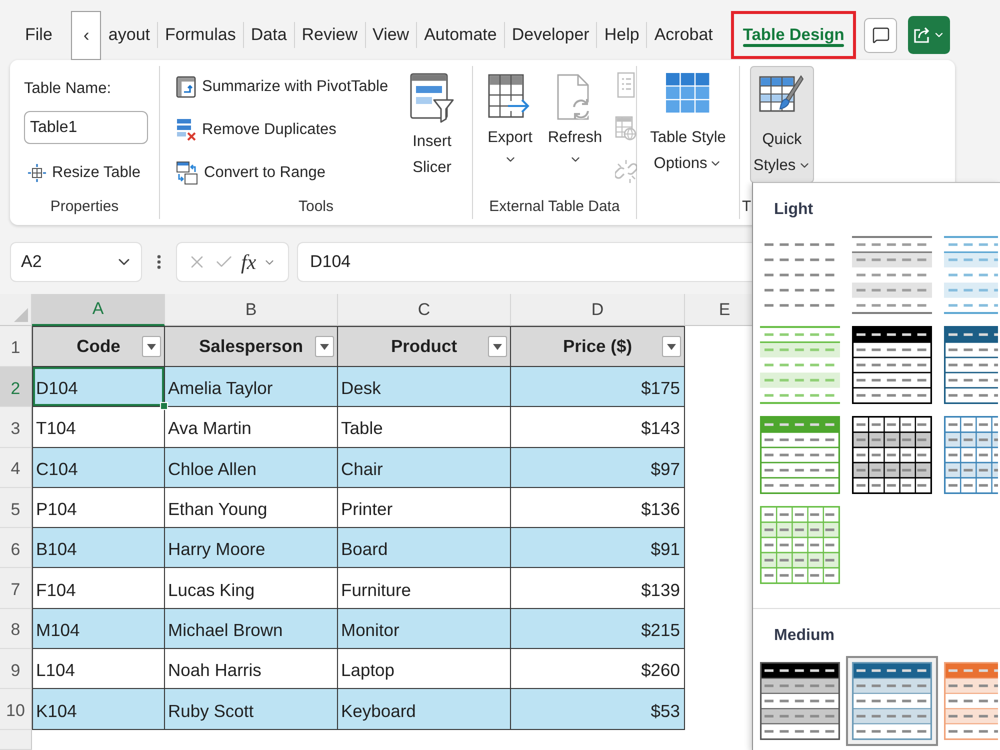 The image size is (1000, 750). Describe the element at coordinates (282, 87) in the screenshot. I see `ribbon-button: Summarize with PivotTable` at that location.